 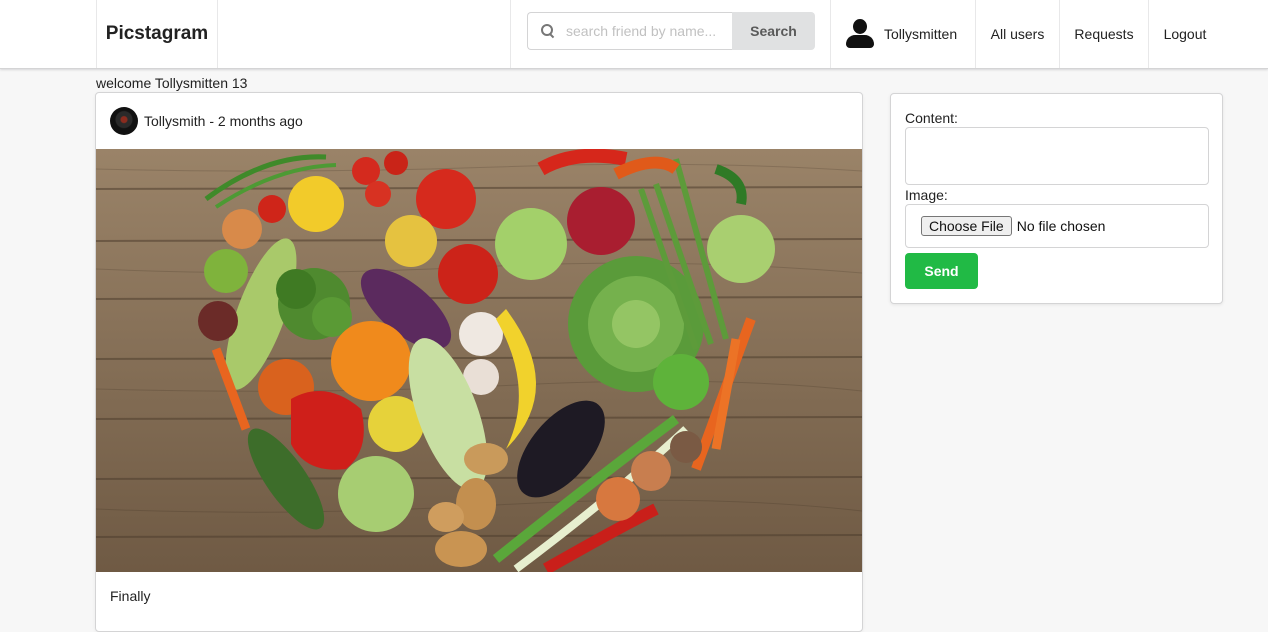 What do you see at coordinates (860, 34) in the screenshot?
I see `user-avatar-icon` at bounding box center [860, 34].